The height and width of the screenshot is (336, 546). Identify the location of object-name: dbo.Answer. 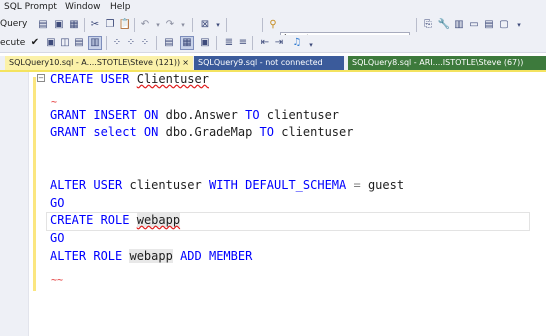
(201, 115).